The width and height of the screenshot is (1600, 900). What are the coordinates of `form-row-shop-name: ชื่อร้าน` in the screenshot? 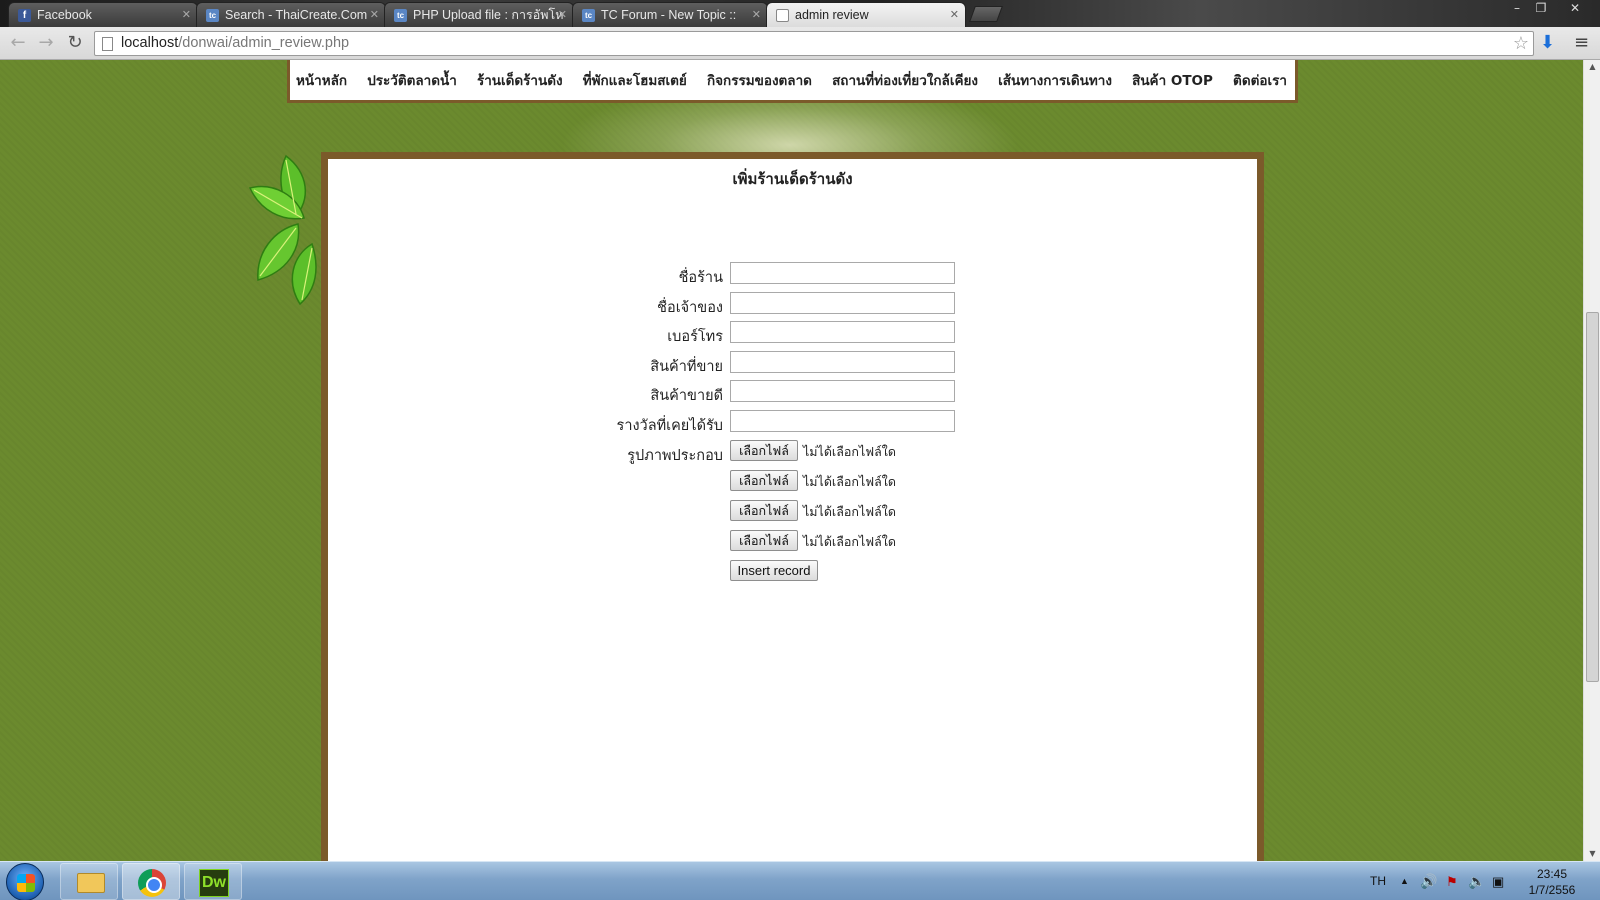 It's located at (792, 275).